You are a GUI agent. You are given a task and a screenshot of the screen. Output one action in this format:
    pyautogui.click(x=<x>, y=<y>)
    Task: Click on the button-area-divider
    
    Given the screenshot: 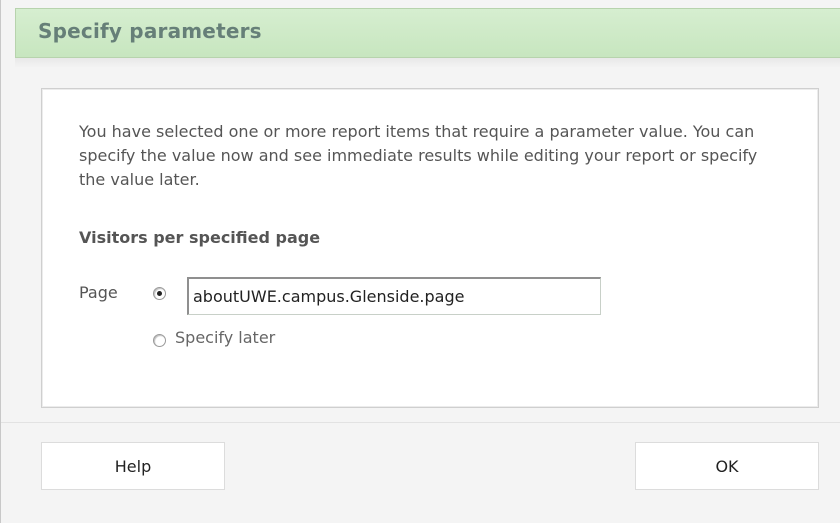 What is the action you would take?
    pyautogui.click(x=420, y=422)
    